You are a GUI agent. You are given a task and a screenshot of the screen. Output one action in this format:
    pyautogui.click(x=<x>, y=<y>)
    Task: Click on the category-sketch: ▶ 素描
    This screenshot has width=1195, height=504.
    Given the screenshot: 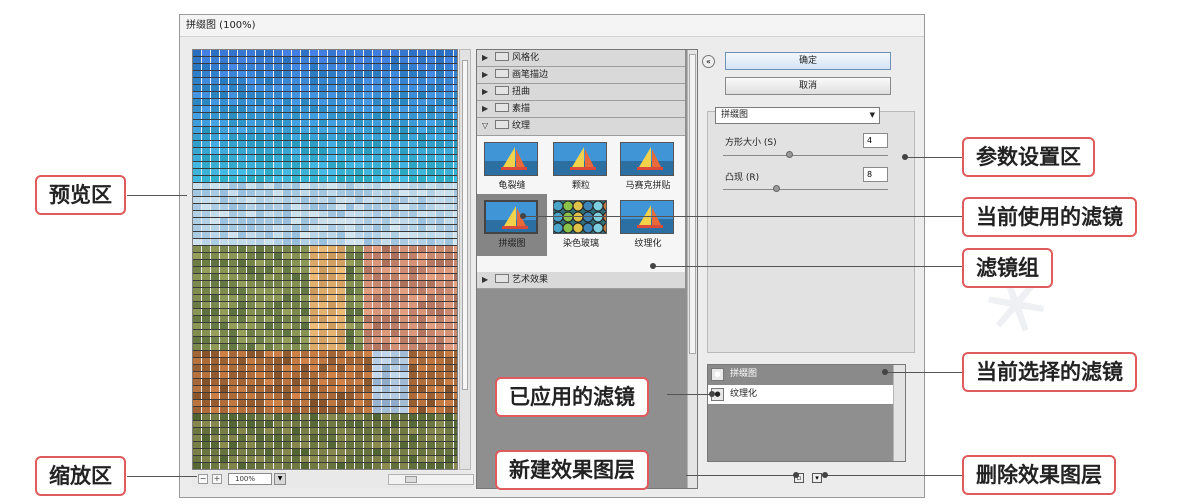 What is the action you would take?
    pyautogui.click(x=581, y=109)
    